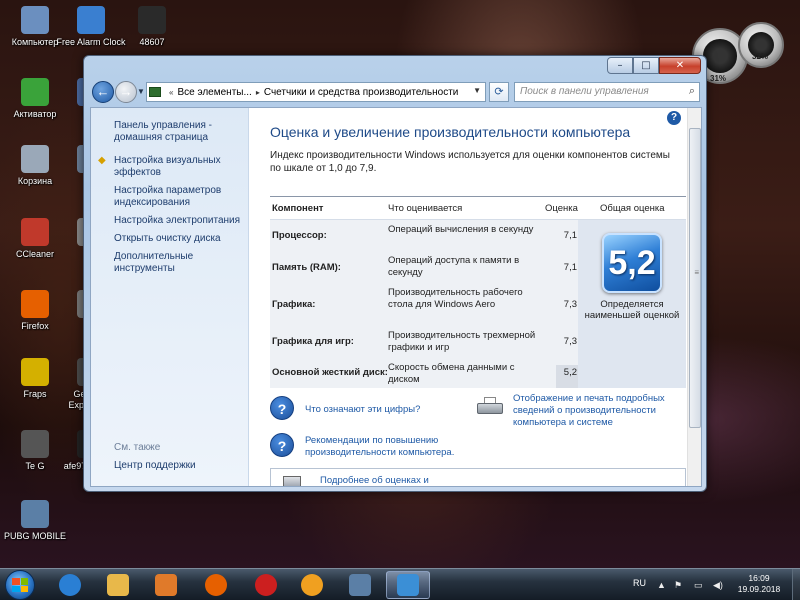 This screenshot has height=600, width=800. What do you see at coordinates (718, 585) in the screenshot?
I see `volume-icon: ◀)` at bounding box center [718, 585].